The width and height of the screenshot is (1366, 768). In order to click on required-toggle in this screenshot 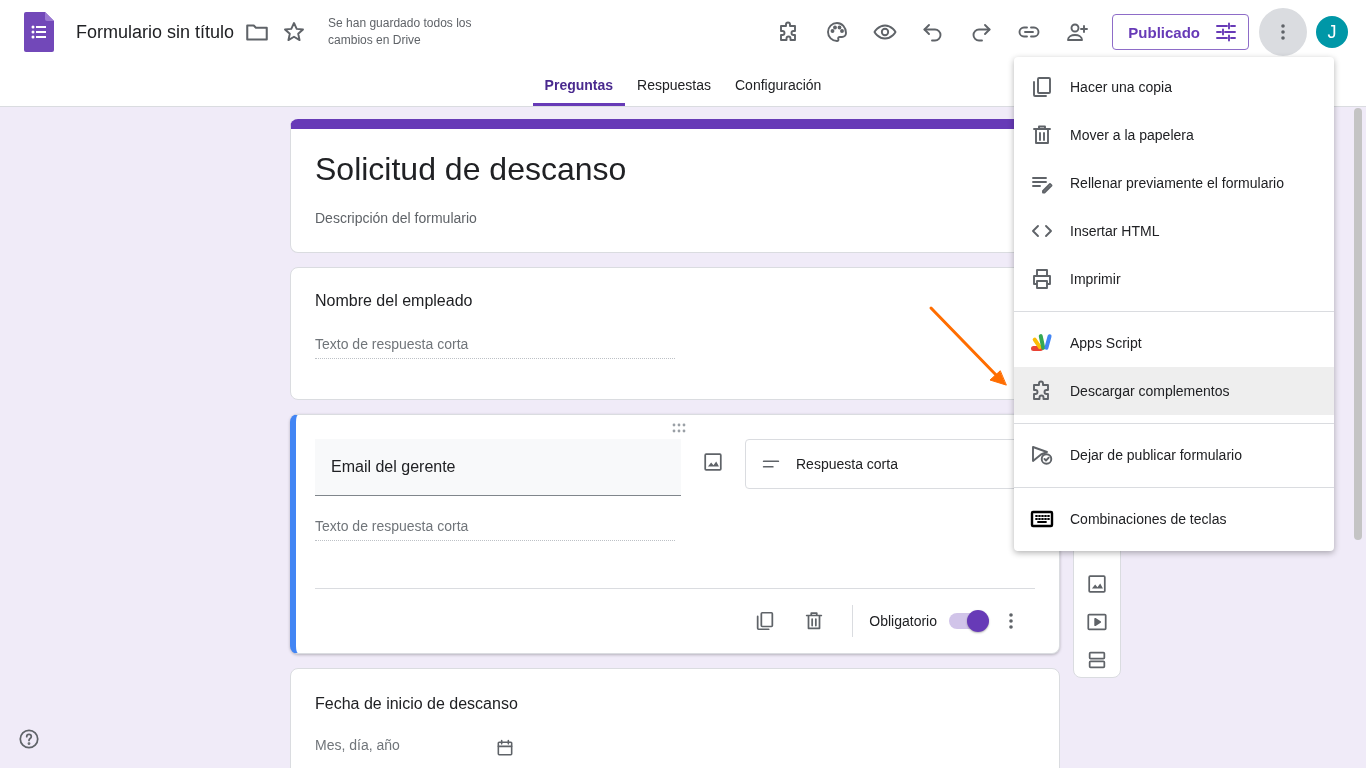, I will do `click(968, 621)`.